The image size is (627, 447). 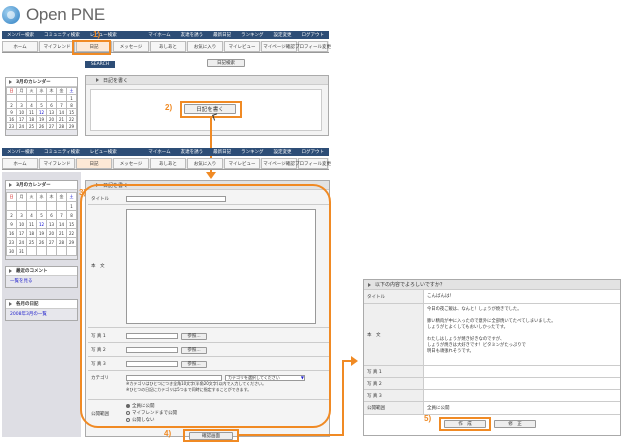 I want to click on ranking-link: ランキング, so click(x=252, y=152).